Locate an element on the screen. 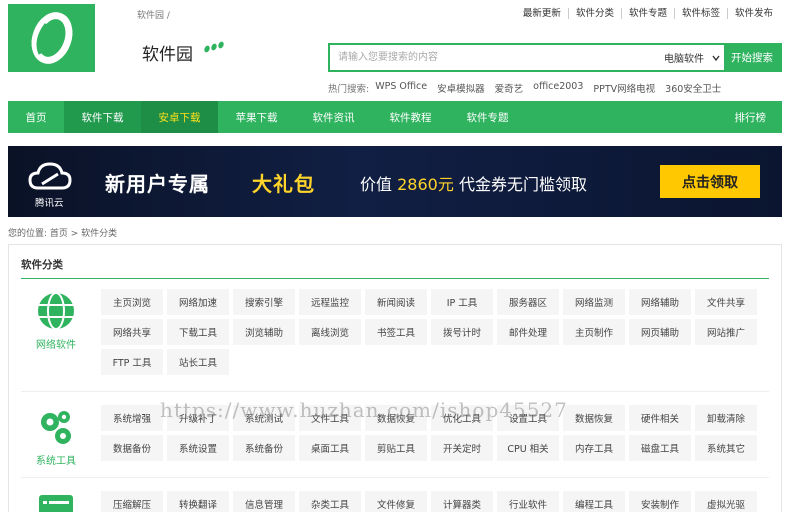  tag: 计算器类 is located at coordinates (462, 501).